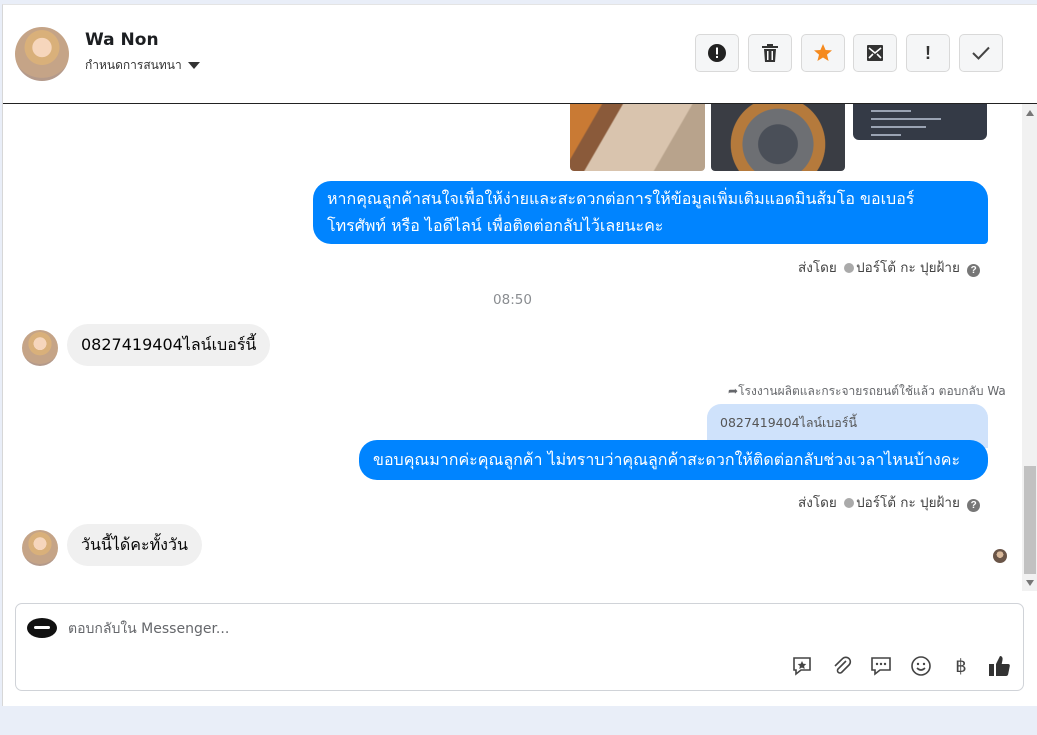 This screenshot has width=1037, height=735. I want to click on trash-icon, so click(770, 53).